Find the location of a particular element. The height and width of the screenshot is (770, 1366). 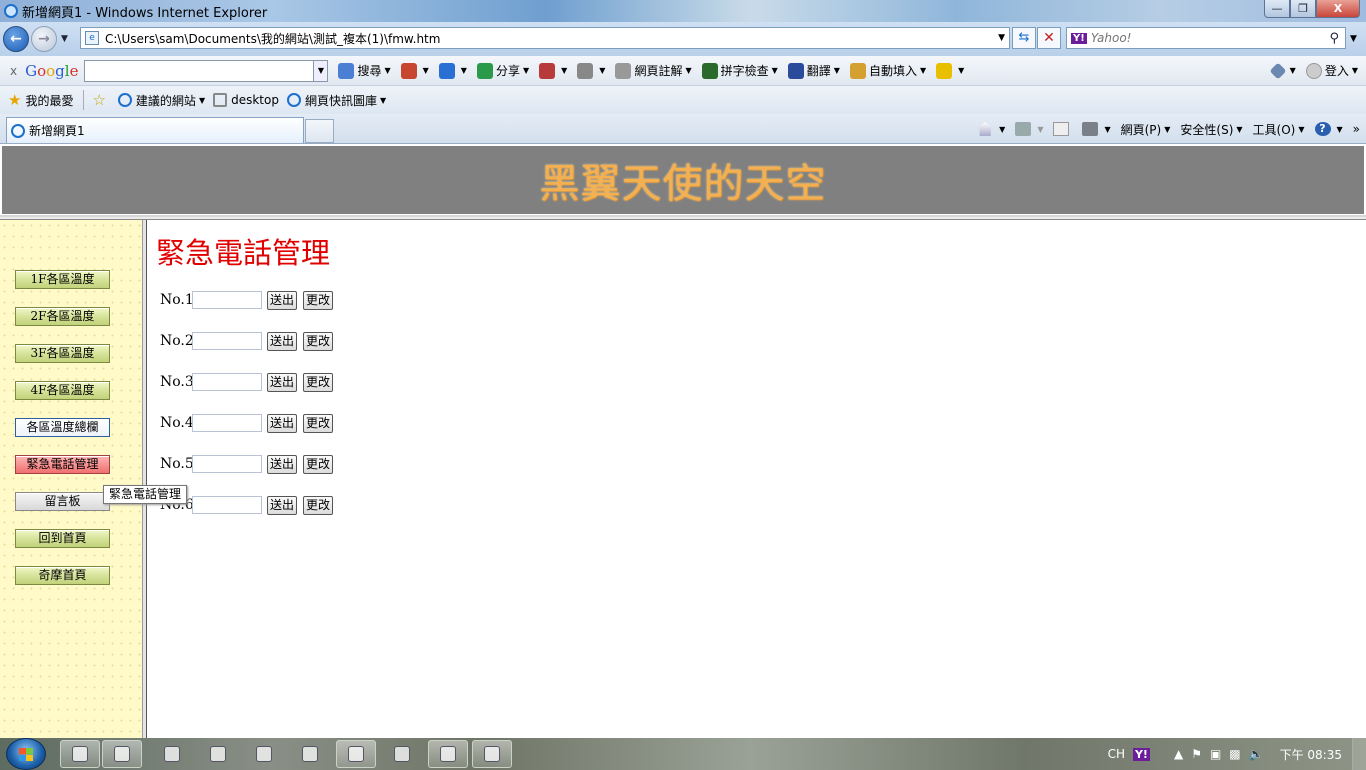

show-desktop-button is located at coordinates (1359, 754).